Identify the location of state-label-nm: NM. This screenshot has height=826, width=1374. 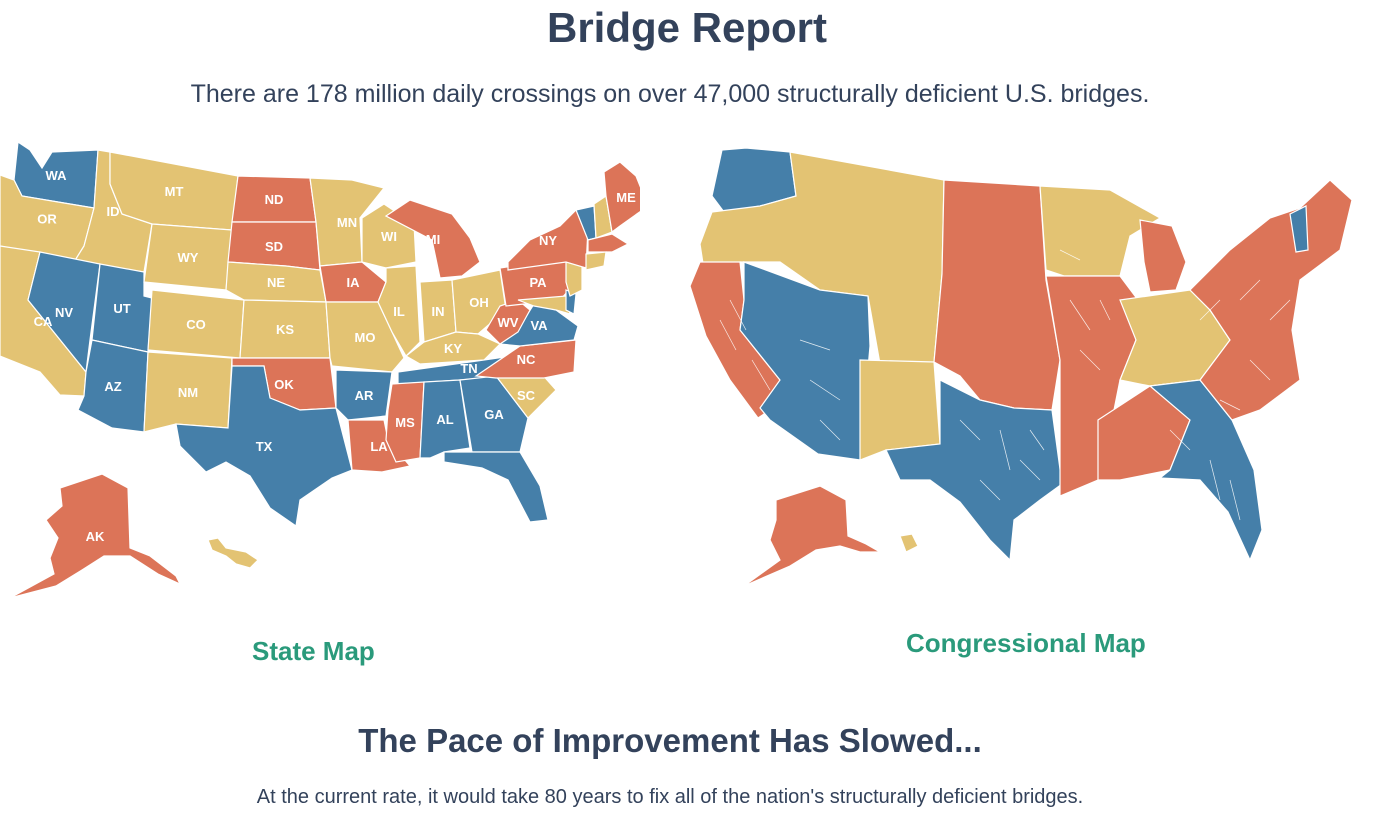
(188, 392).